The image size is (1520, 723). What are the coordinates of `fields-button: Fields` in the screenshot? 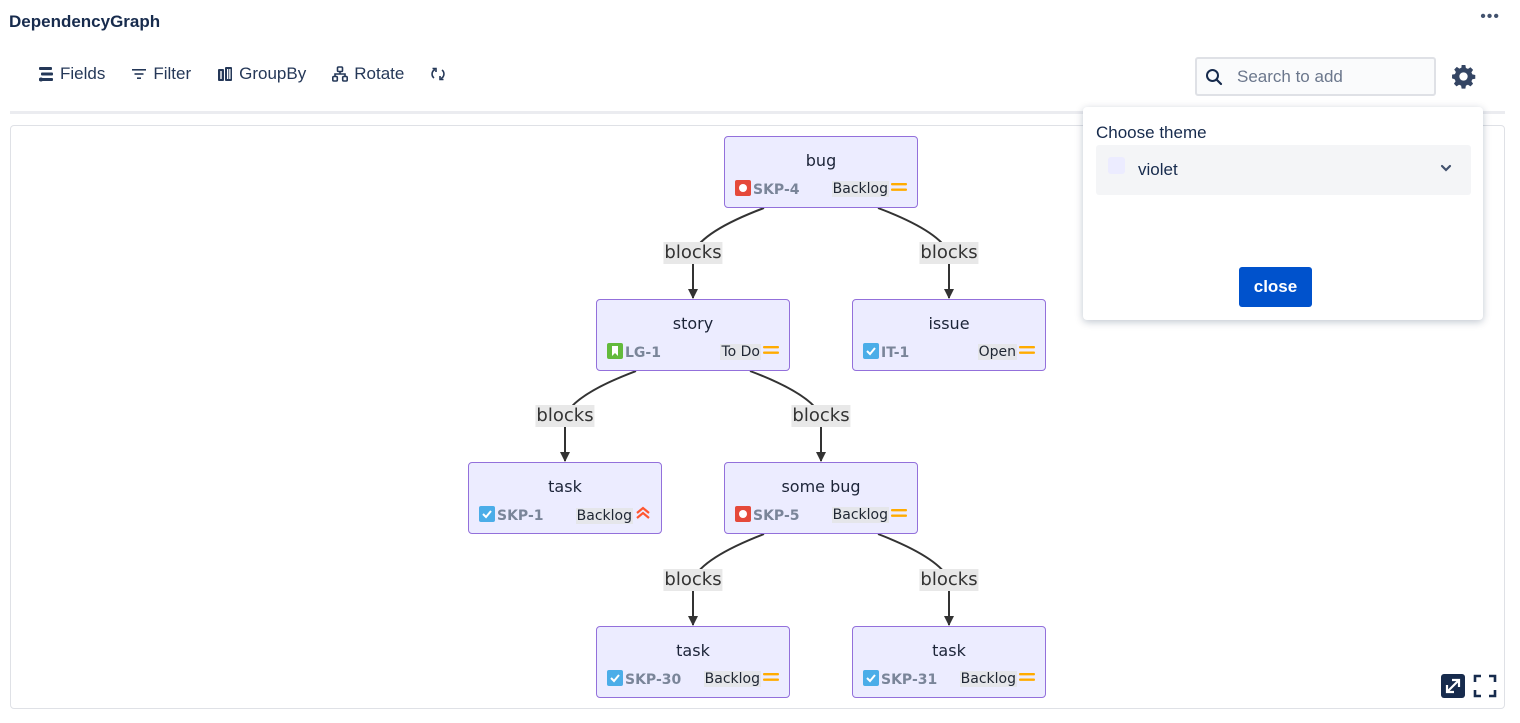 It's located at (71, 74).